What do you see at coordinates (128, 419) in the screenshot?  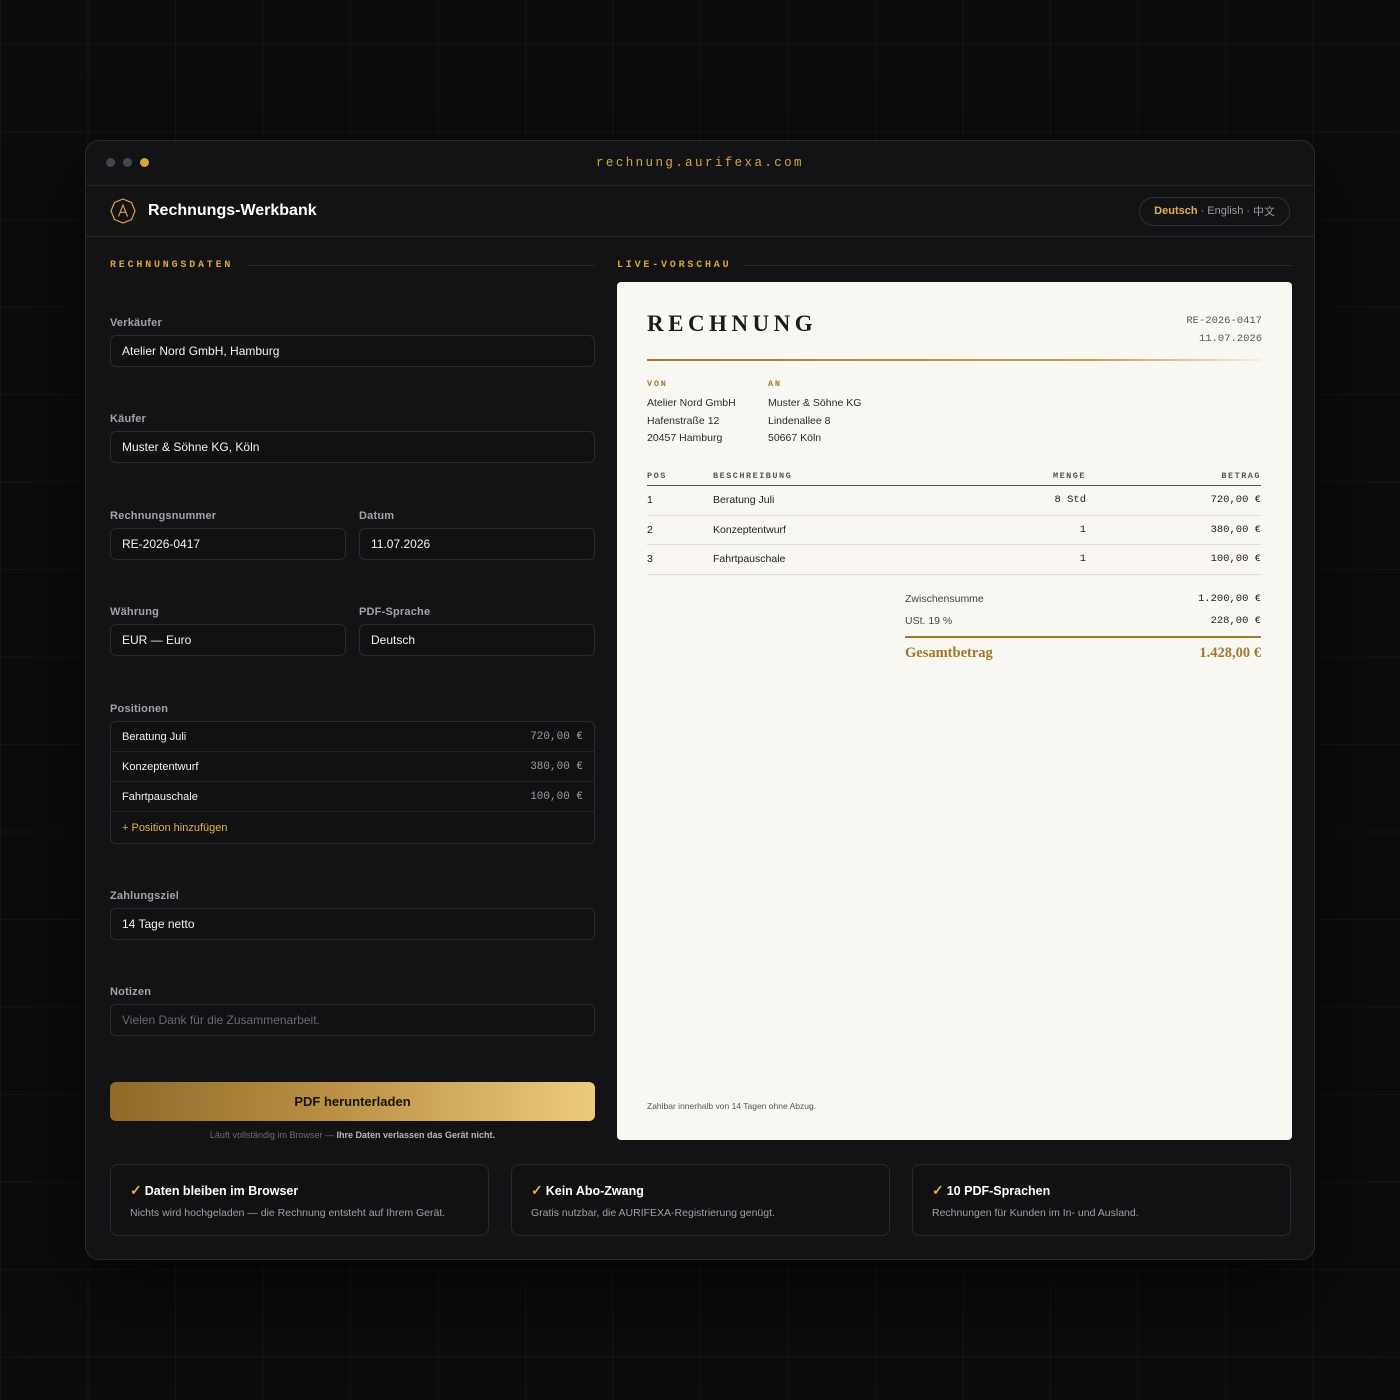 I see `buyer-label: Käufer` at bounding box center [128, 419].